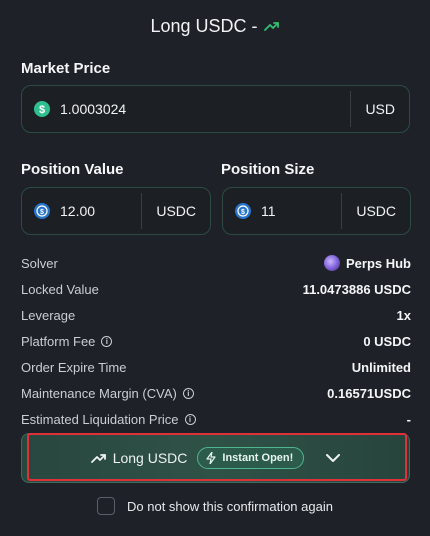 The height and width of the screenshot is (536, 430). I want to click on instant-open-badge: Instant Open!, so click(251, 458).